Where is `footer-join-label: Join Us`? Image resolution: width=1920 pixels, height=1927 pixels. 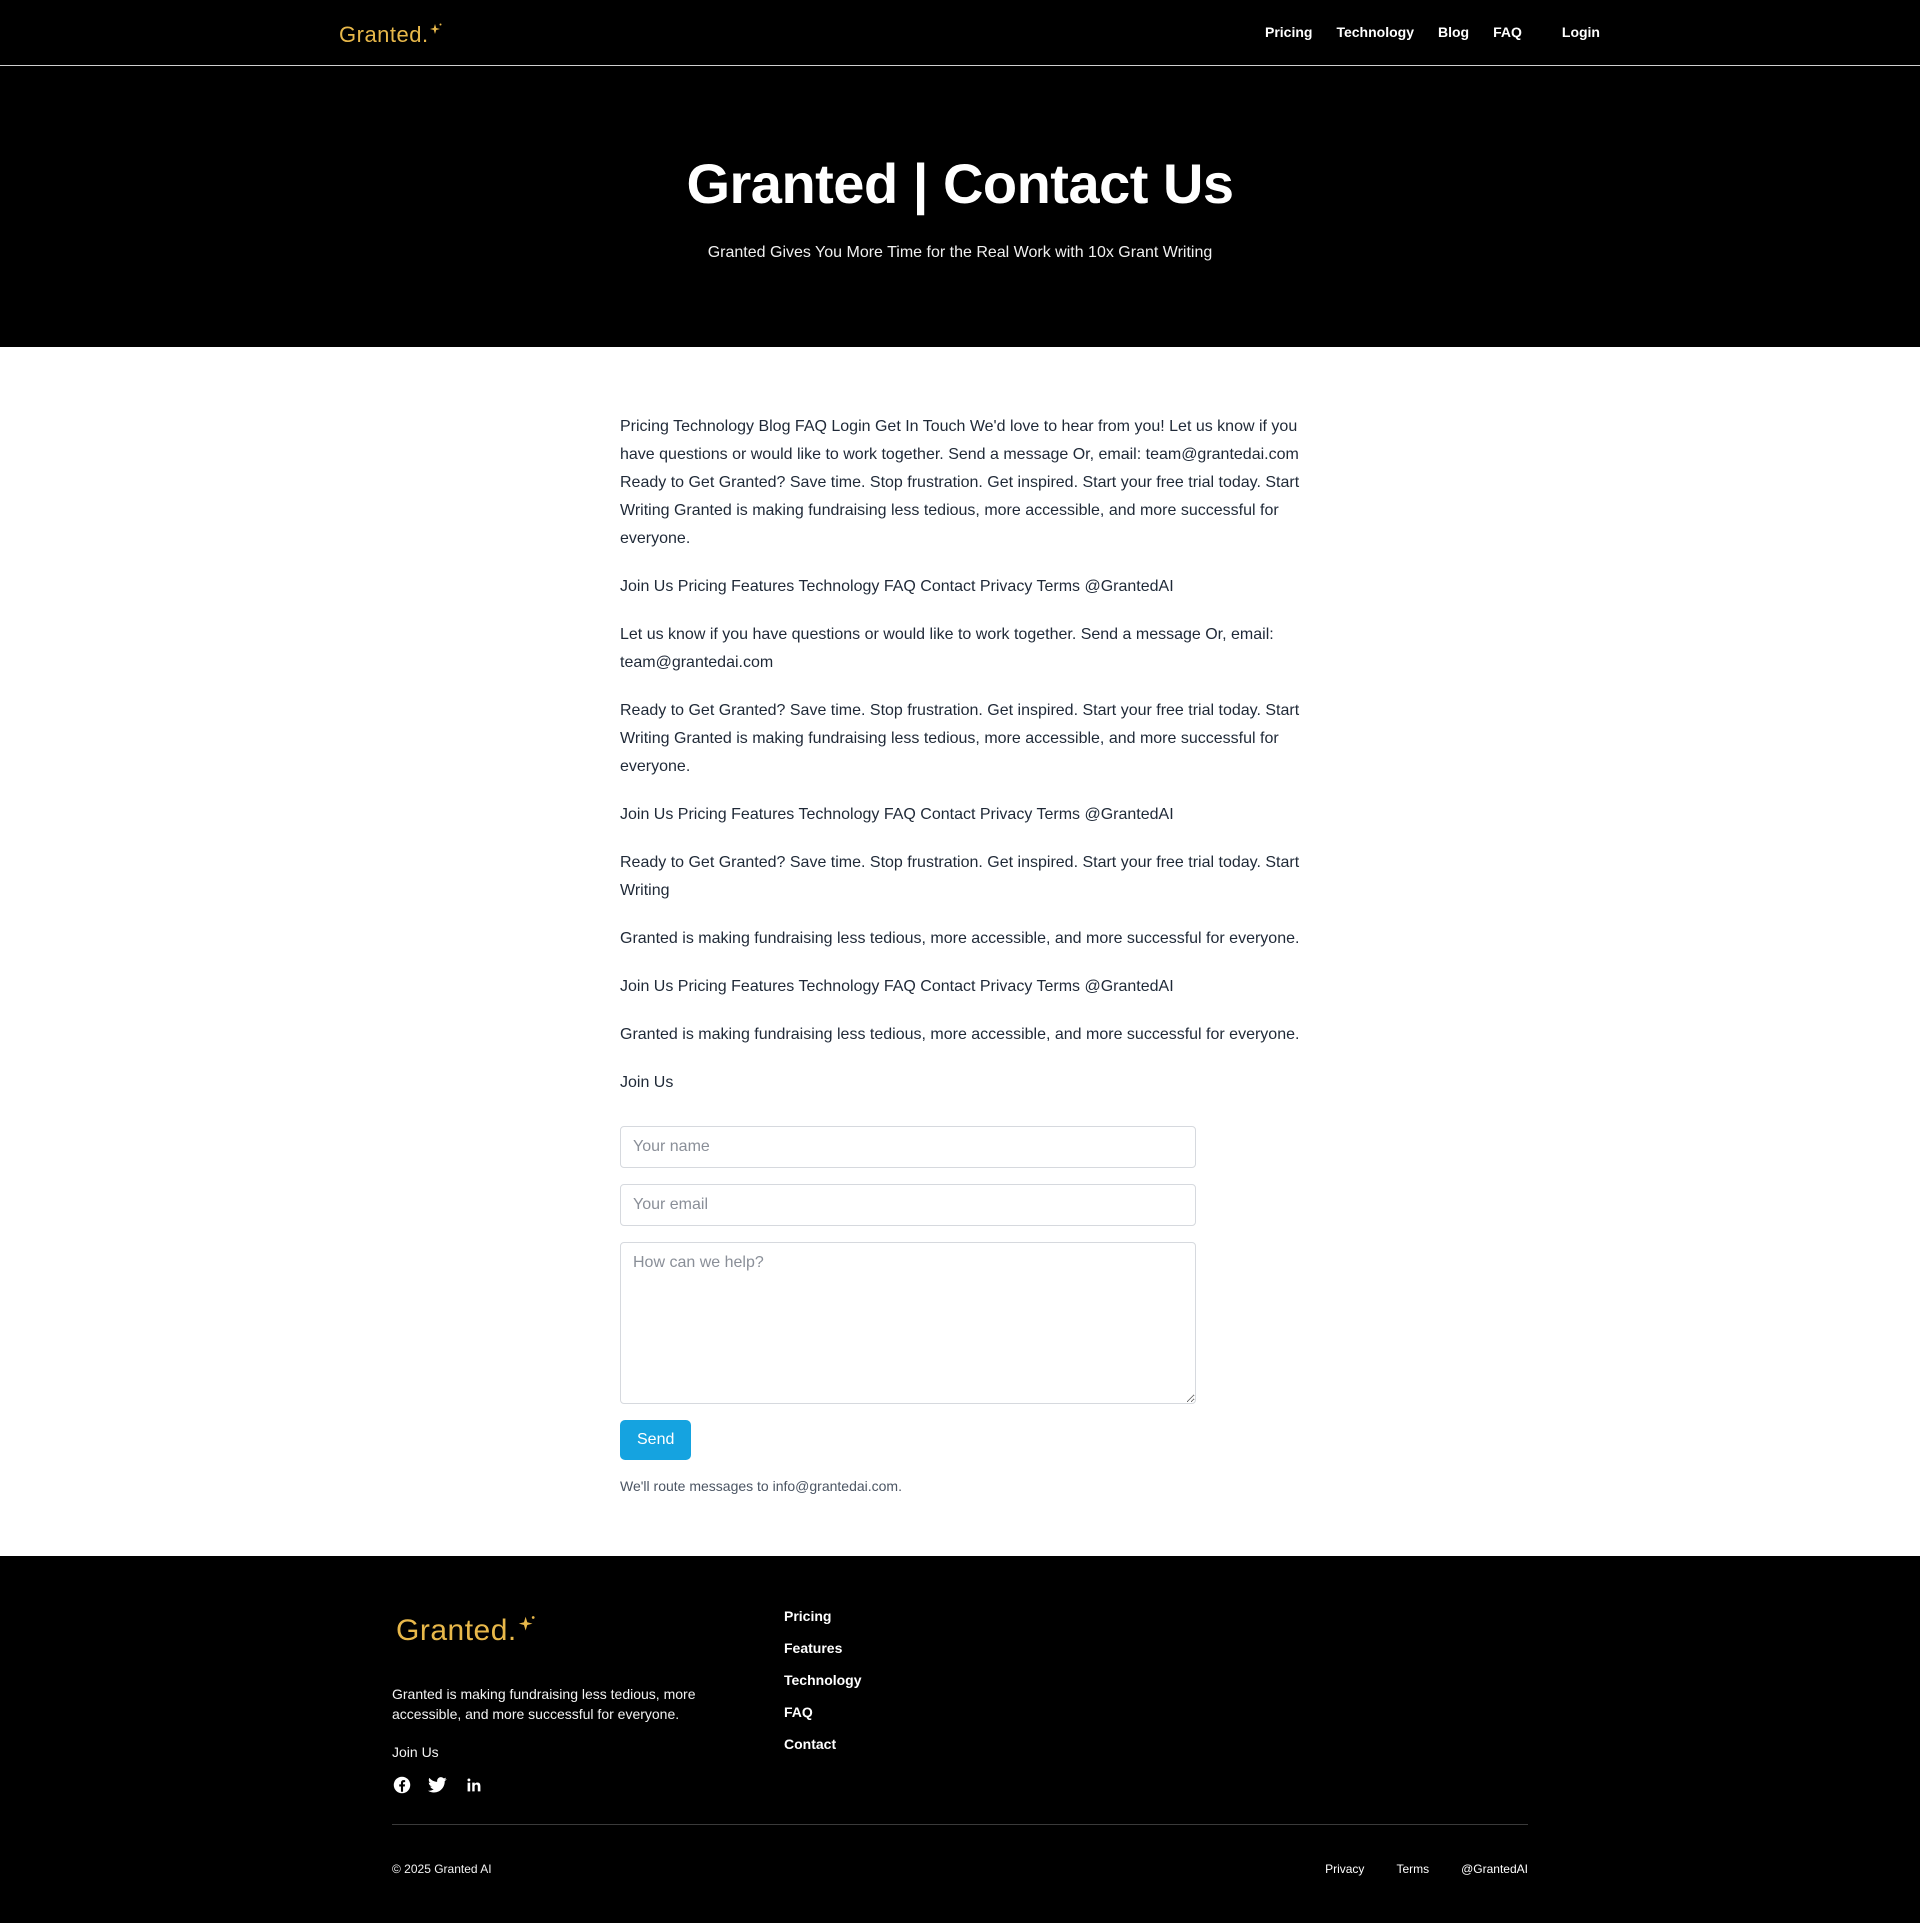
footer-join-label: Join Us is located at coordinates (415, 1752).